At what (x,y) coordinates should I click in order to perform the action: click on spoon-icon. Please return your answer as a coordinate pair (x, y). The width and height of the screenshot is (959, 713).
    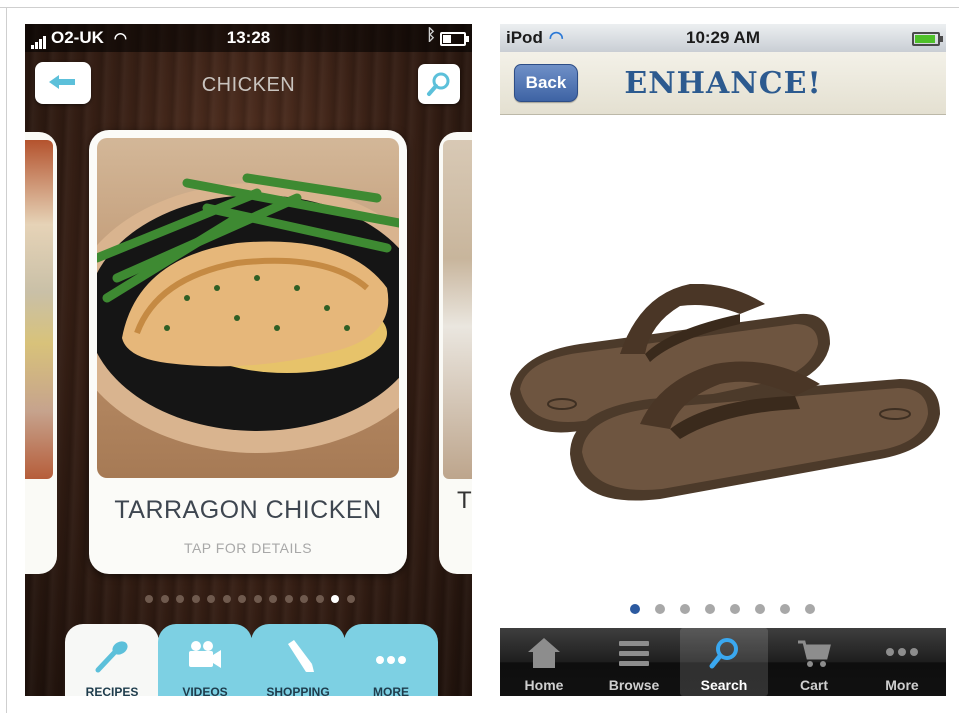
    Looking at the image, I should click on (111, 657).